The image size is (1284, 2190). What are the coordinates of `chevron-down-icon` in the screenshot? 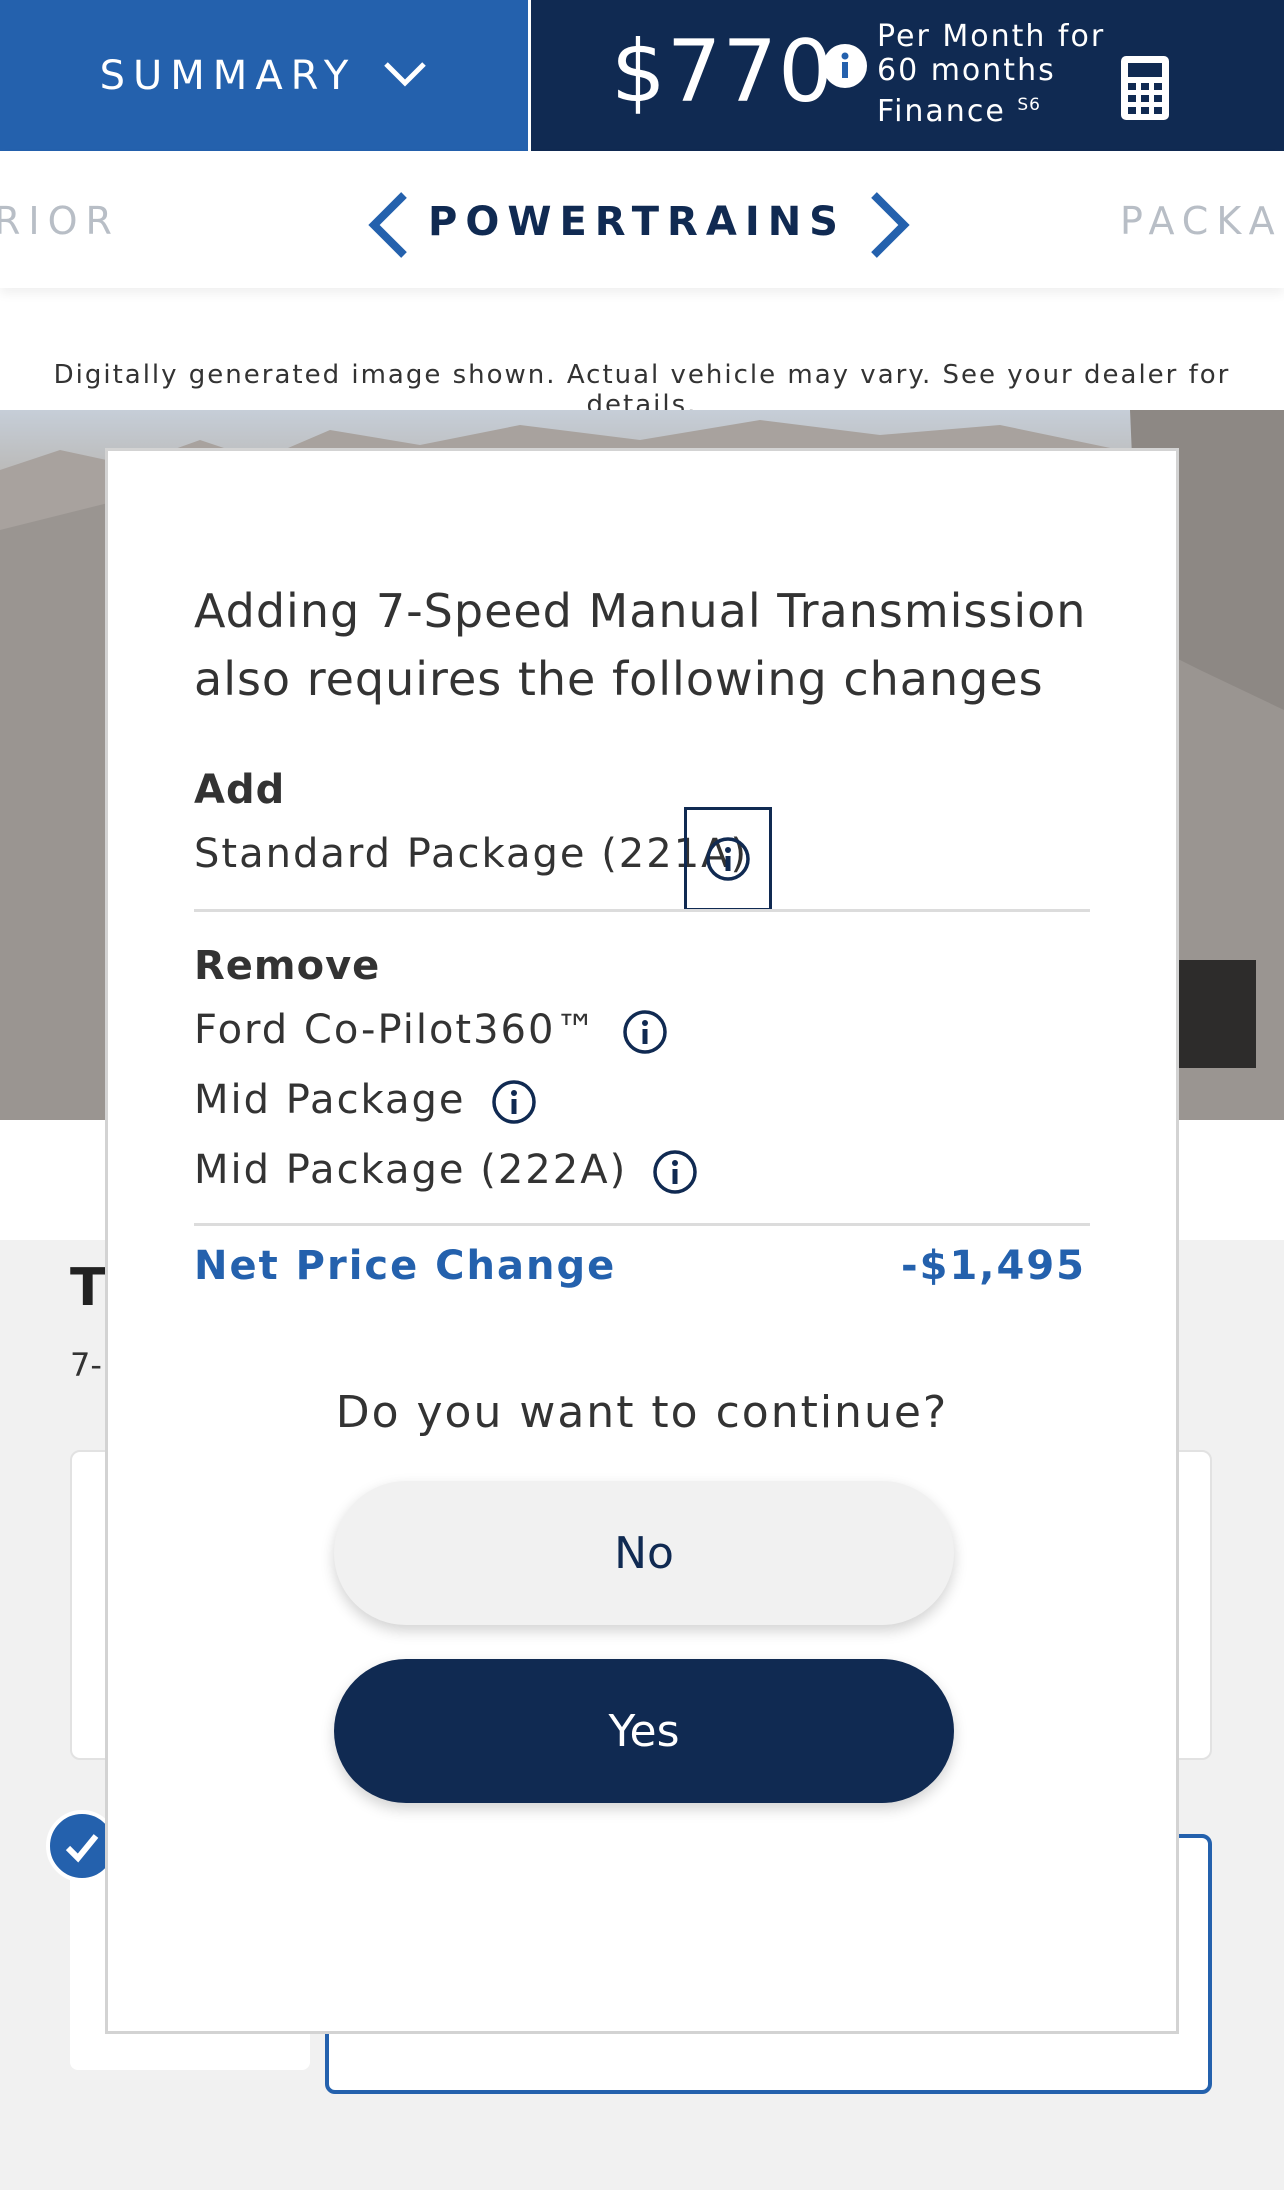 It's located at (405, 76).